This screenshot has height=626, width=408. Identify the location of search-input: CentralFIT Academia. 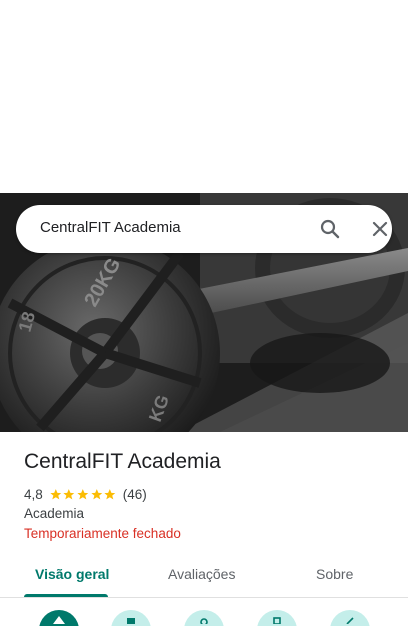
(110, 227).